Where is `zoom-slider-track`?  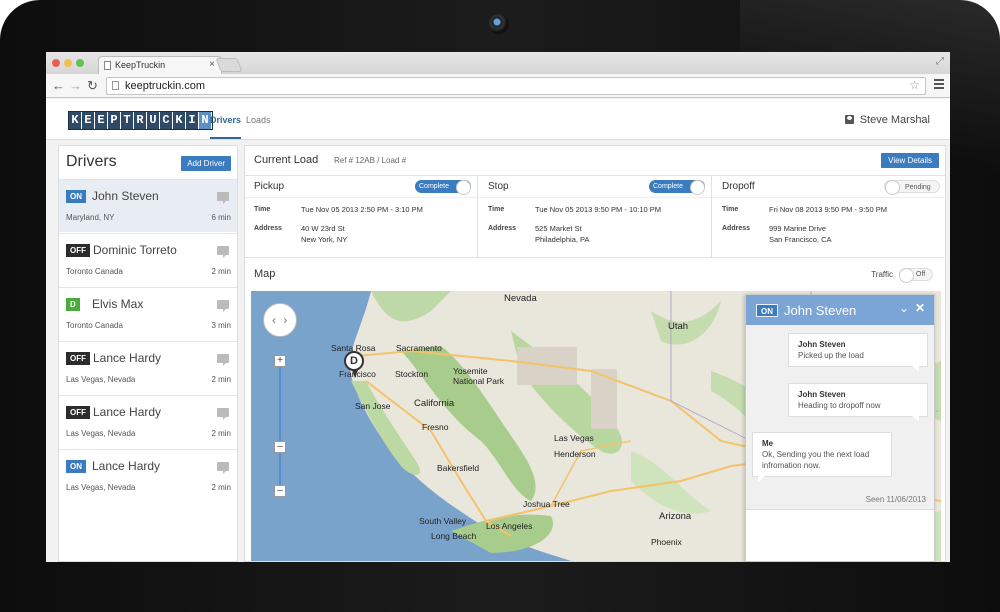 zoom-slider-track is located at coordinates (280, 426).